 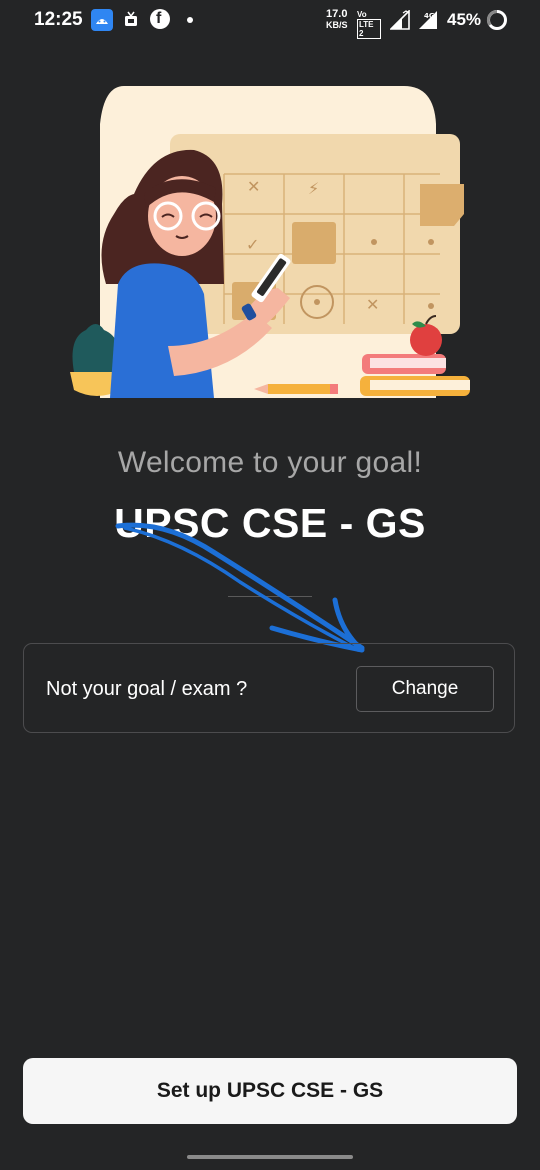 What do you see at coordinates (270, 462) in the screenshot?
I see `welcome-text: Welcome to your goal!` at bounding box center [270, 462].